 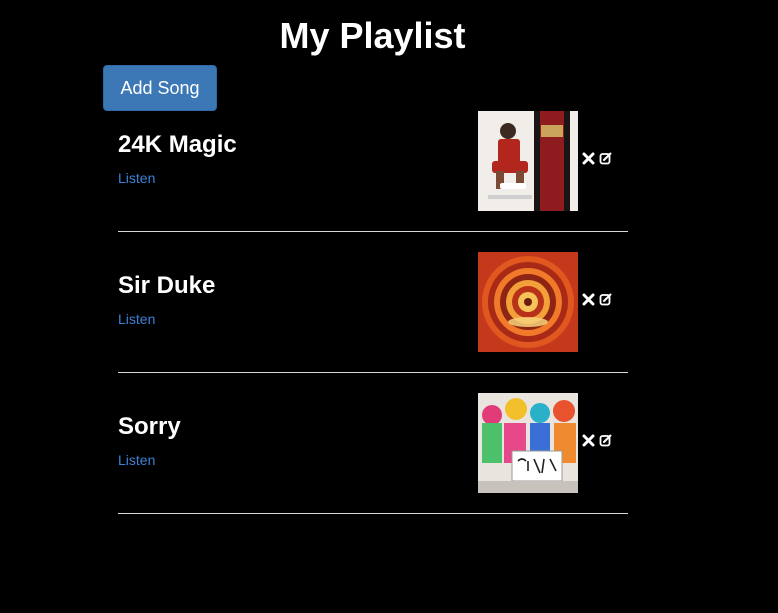 I want to click on page-title: My Playlist, so click(x=372, y=35).